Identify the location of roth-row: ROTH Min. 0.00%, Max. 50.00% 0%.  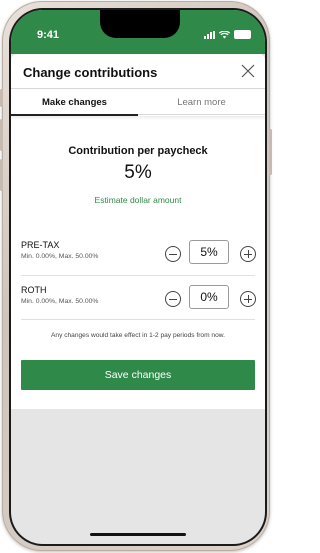
(138, 298).